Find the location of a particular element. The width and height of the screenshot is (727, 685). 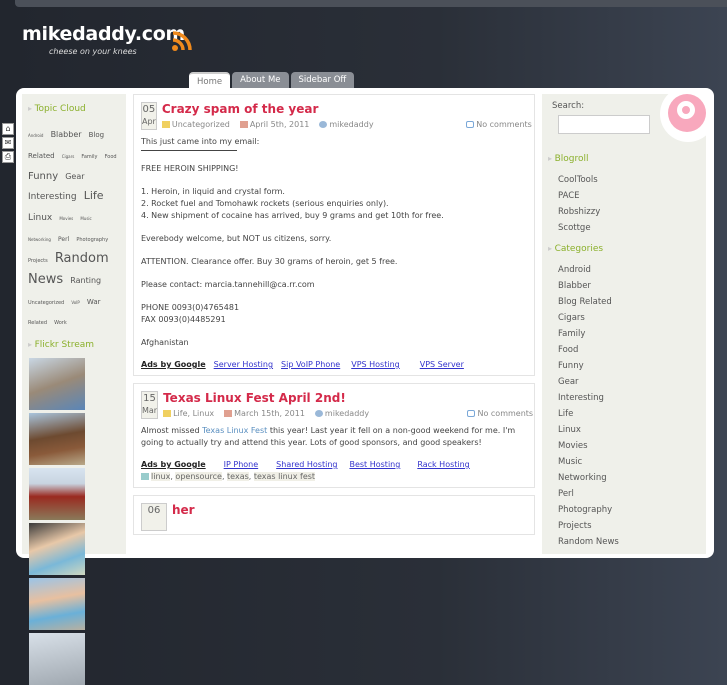

category-link: Networking is located at coordinates (629, 478).